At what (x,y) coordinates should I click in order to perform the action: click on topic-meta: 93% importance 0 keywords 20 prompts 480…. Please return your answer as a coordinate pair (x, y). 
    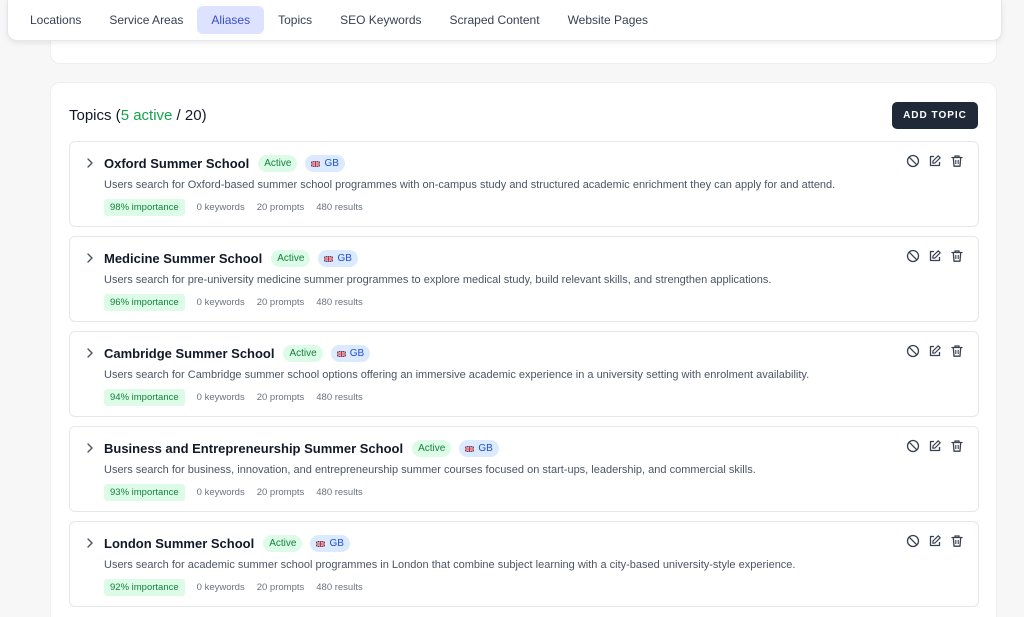
    Looking at the image, I should click on (239, 492).